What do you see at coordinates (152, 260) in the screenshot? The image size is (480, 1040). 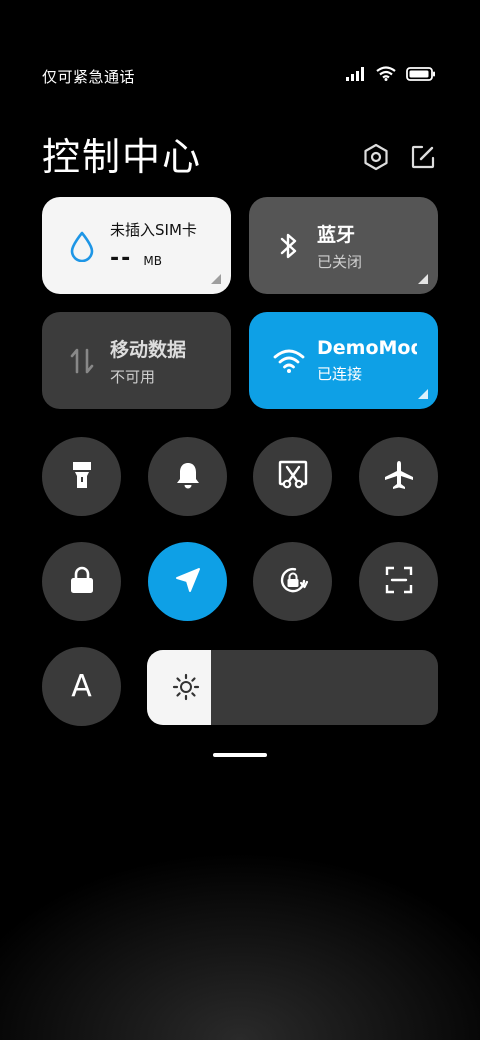 I see `data-usage-unit: MB` at bounding box center [152, 260].